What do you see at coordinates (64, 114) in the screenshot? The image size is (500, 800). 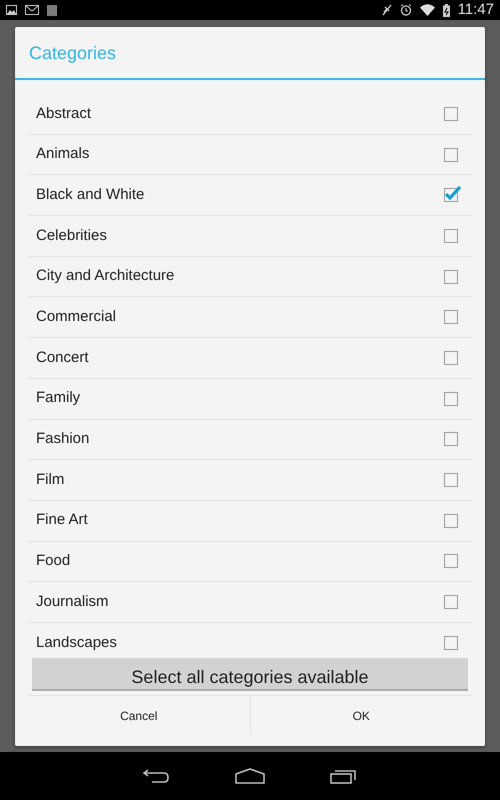 I see `category-label: Abstract` at bounding box center [64, 114].